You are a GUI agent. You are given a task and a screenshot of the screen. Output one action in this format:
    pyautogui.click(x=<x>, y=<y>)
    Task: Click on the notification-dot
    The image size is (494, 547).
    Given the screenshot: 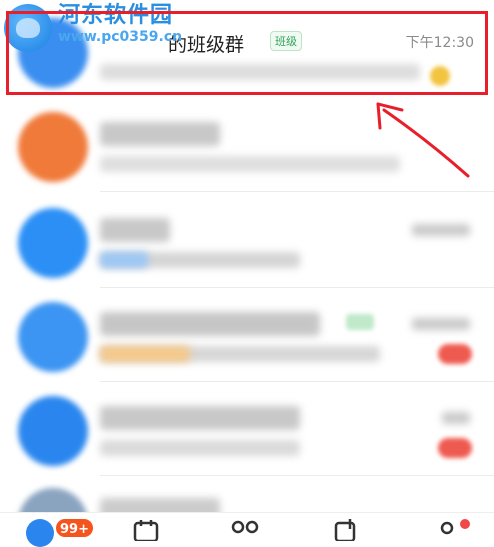 What is the action you would take?
    pyautogui.click(x=465, y=524)
    